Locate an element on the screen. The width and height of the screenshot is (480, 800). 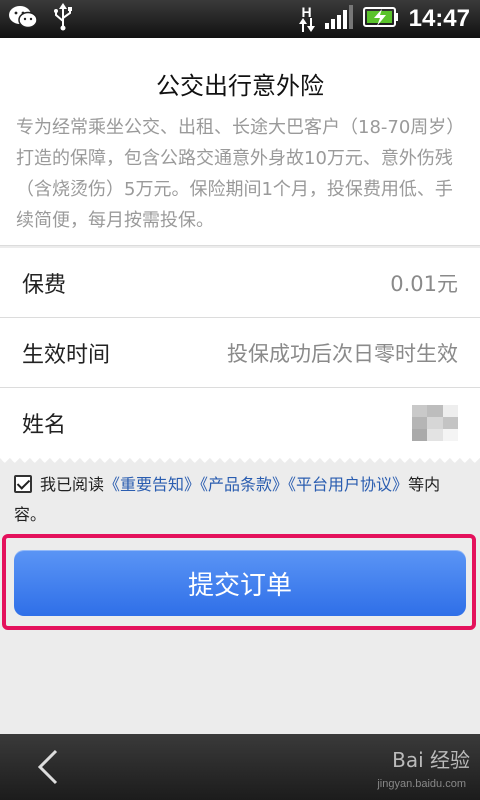
clock: 14:47 is located at coordinates (439, 18).